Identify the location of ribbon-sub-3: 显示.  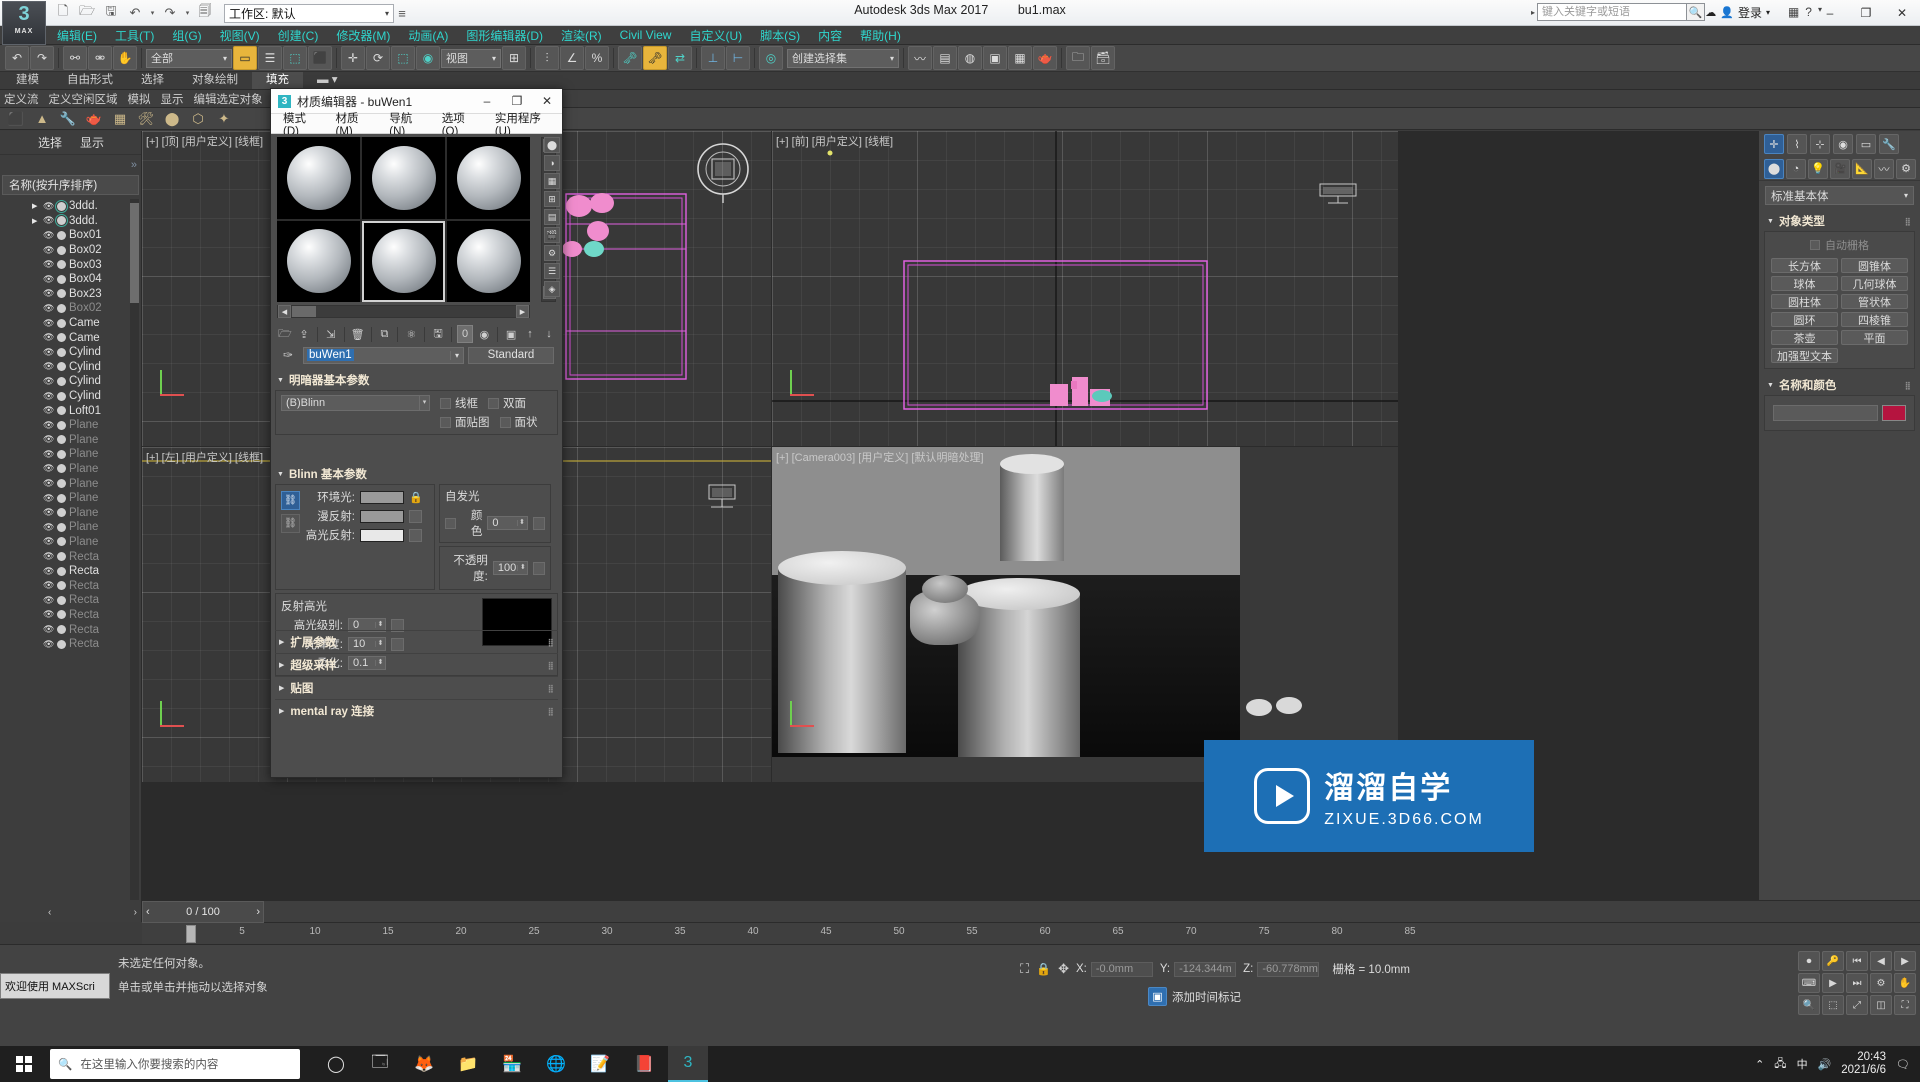
(172, 99).